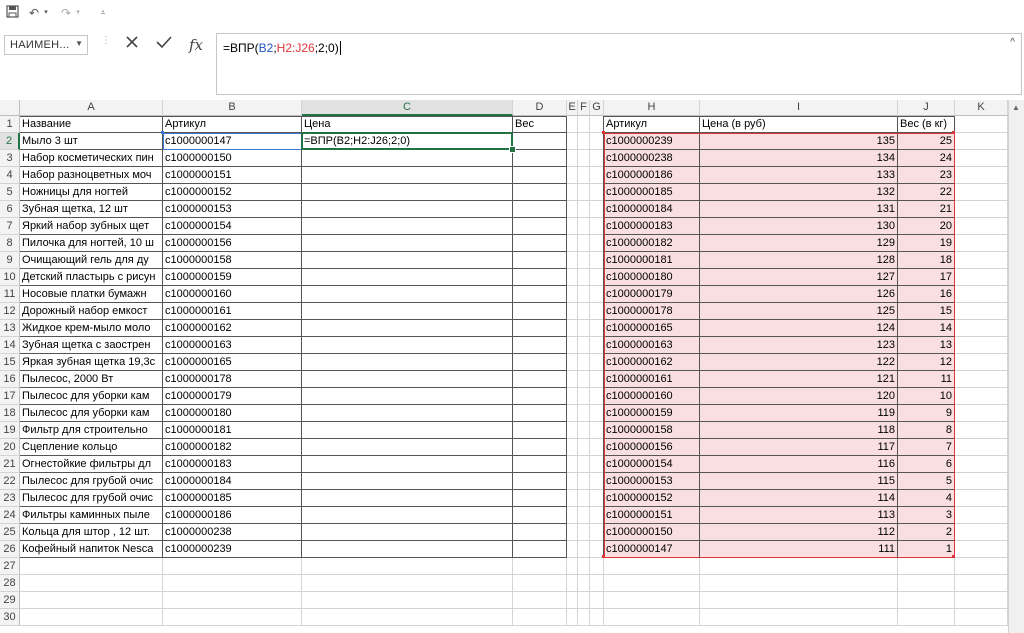 This screenshot has width=1024, height=633. Describe the element at coordinates (232, 124) in the screenshot. I see `header-article: Артикул` at that location.